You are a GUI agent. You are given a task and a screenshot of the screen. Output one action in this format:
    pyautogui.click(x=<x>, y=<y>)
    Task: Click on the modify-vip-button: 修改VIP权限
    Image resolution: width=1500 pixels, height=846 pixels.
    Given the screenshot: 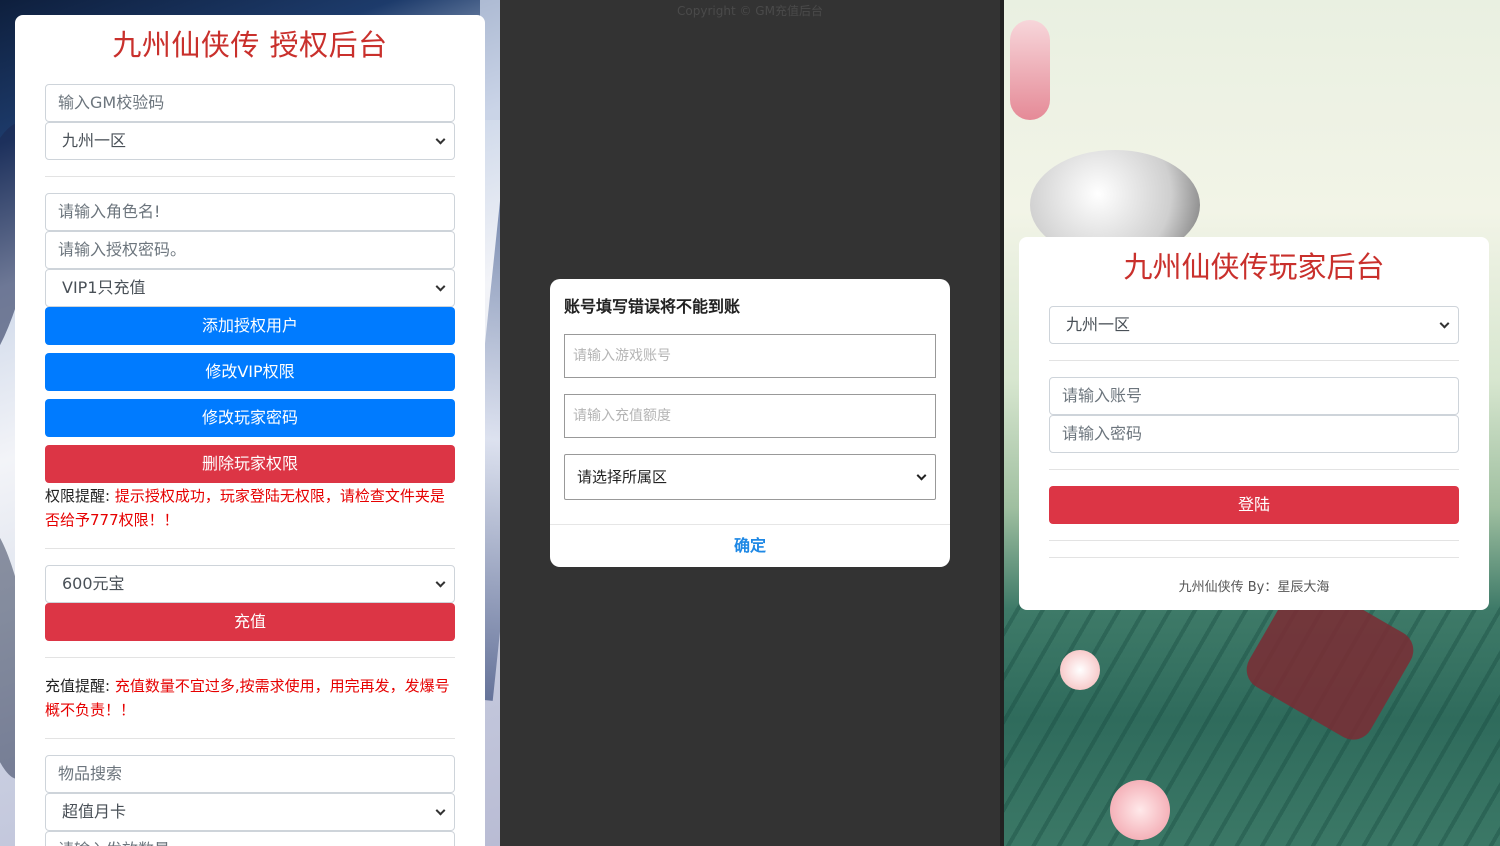 What is the action you would take?
    pyautogui.click(x=250, y=372)
    